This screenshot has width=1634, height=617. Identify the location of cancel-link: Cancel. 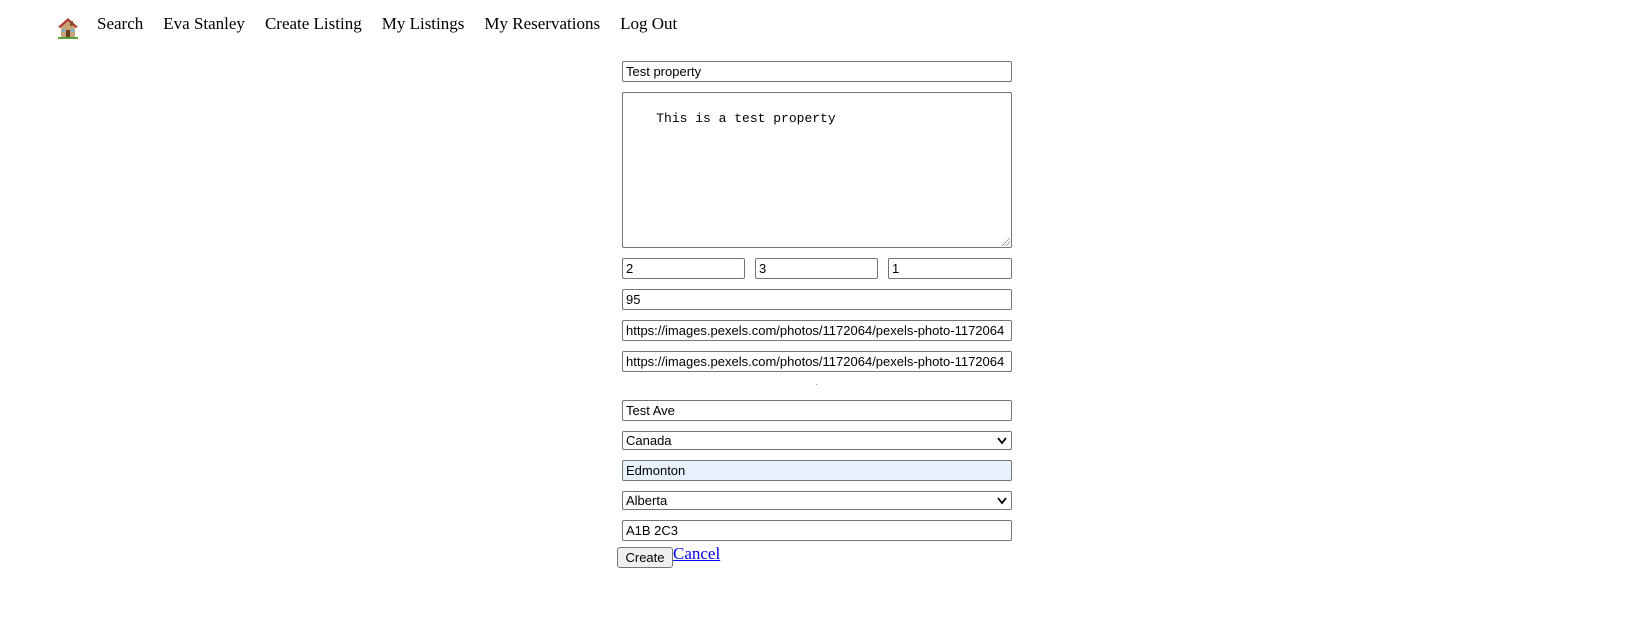
(696, 554).